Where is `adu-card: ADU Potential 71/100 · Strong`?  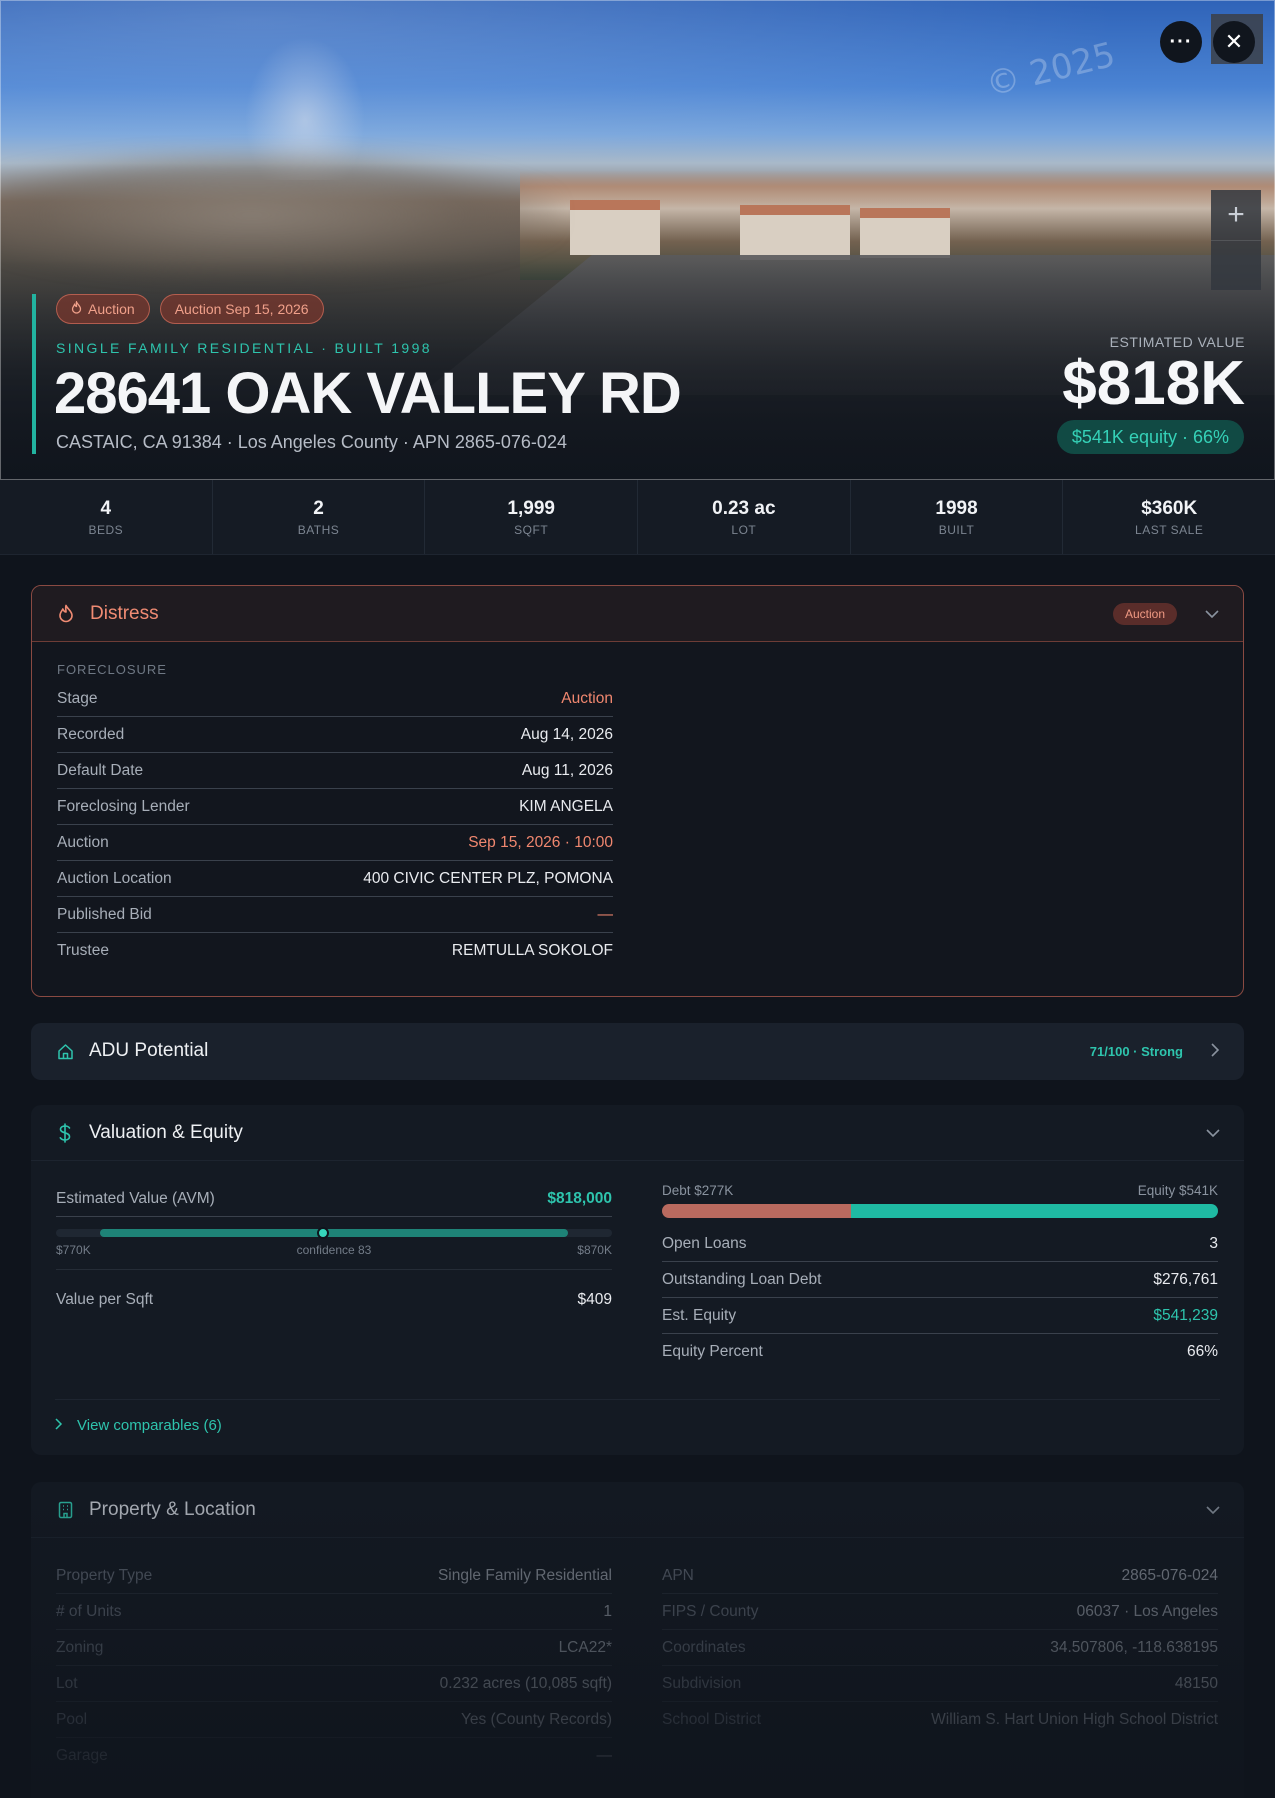 adu-card: ADU Potential 71/100 · Strong is located at coordinates (637, 1051).